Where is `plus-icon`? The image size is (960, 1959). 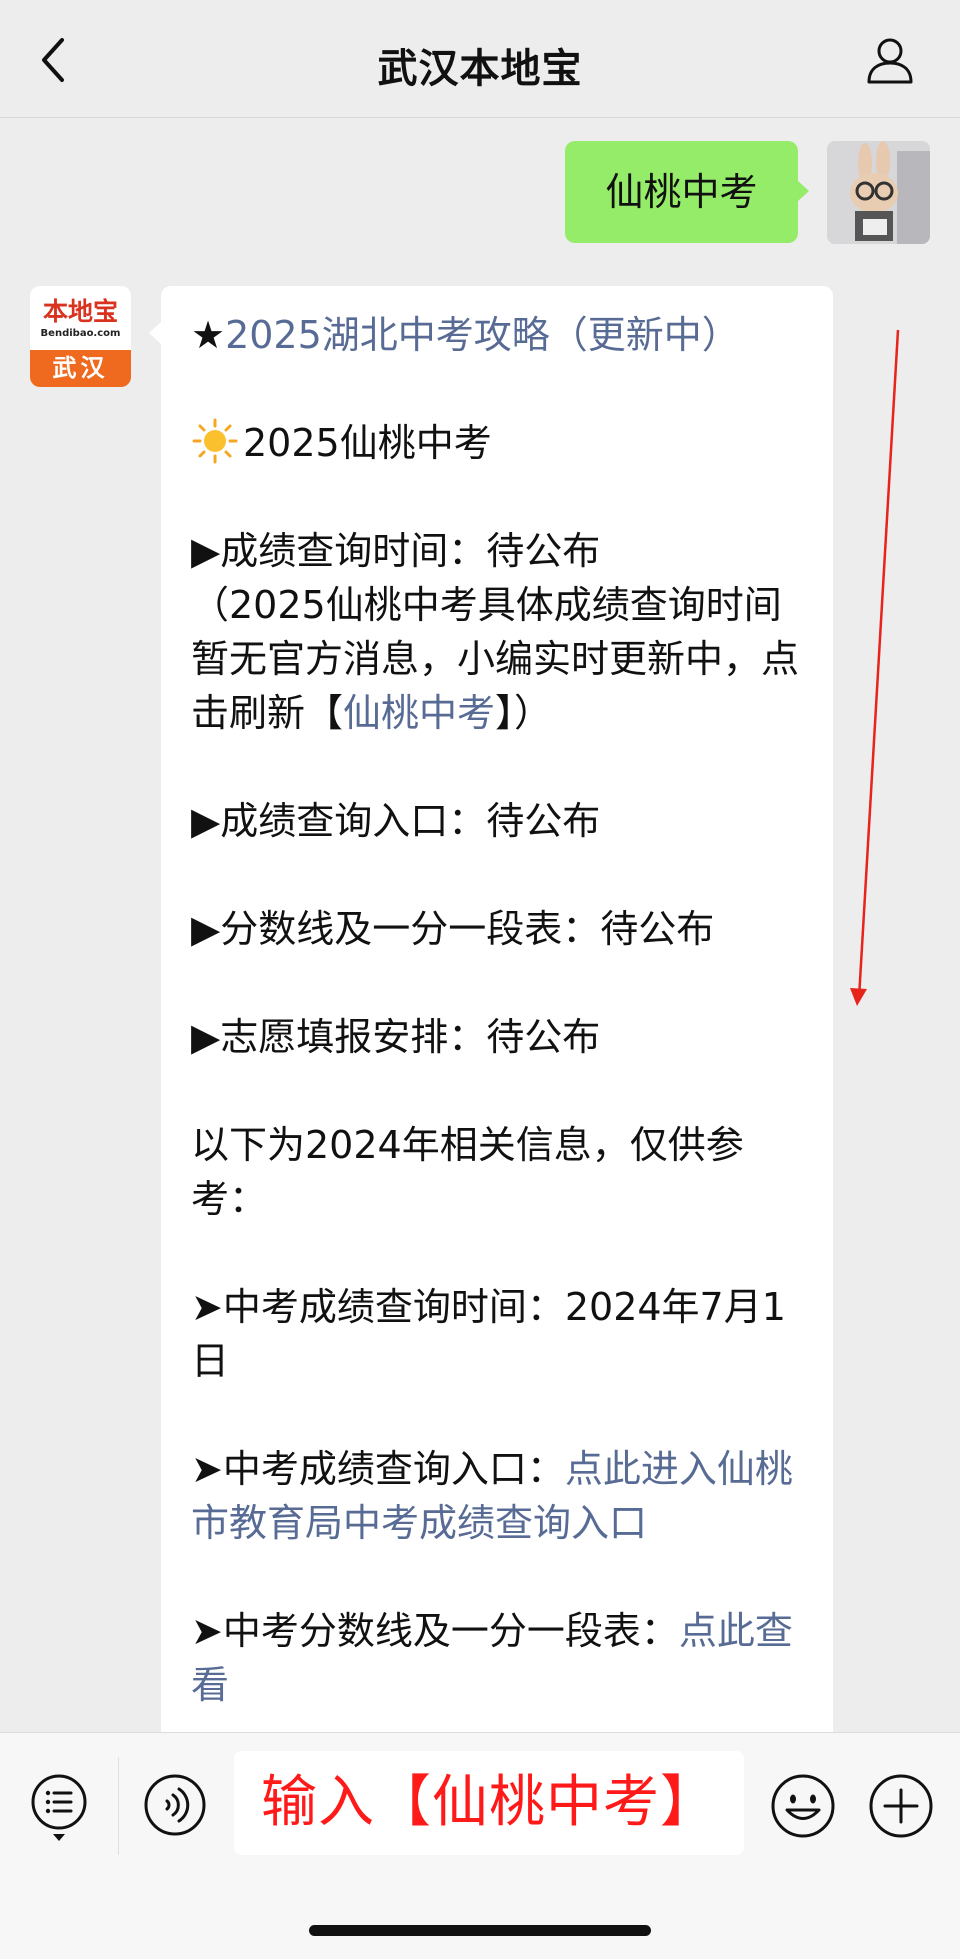 plus-icon is located at coordinates (901, 1806).